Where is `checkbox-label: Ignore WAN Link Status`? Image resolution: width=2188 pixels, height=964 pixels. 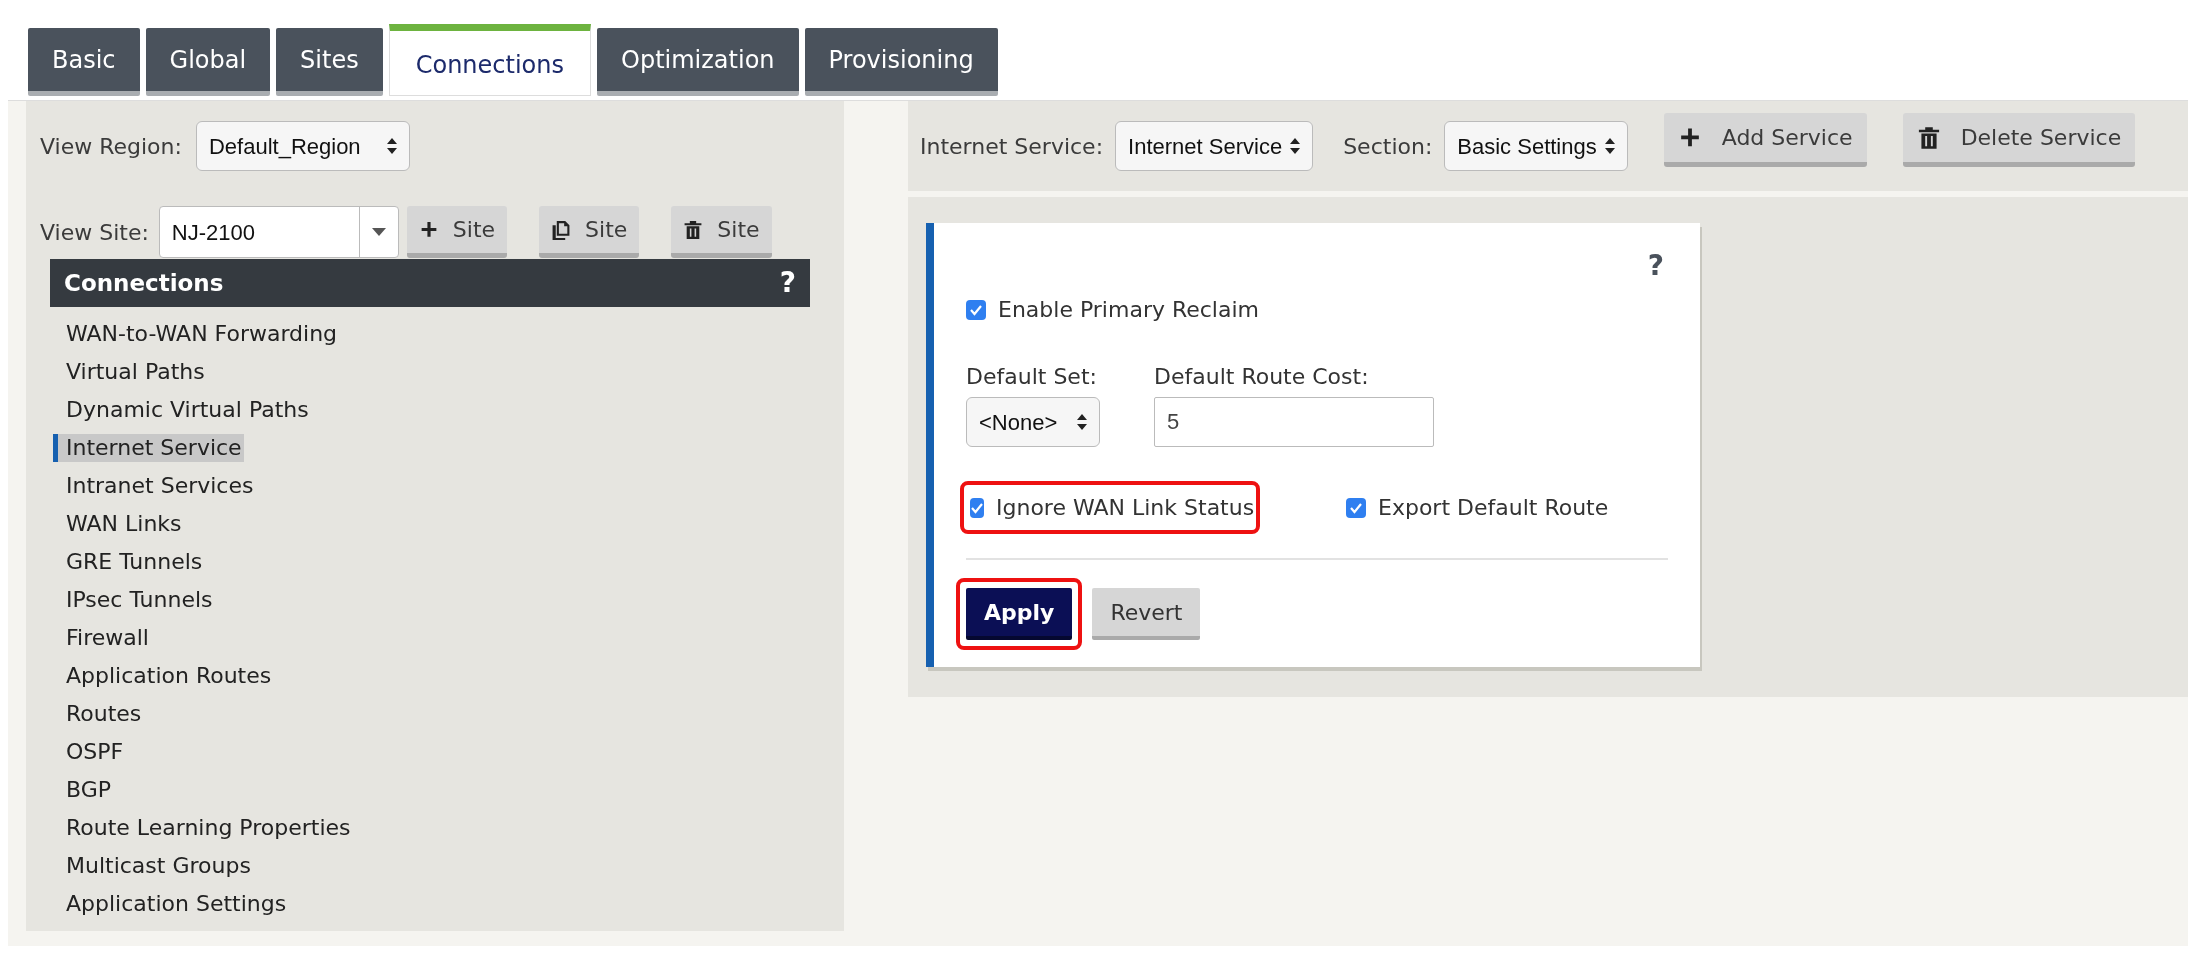 checkbox-label: Ignore WAN Link Status is located at coordinates (1125, 508).